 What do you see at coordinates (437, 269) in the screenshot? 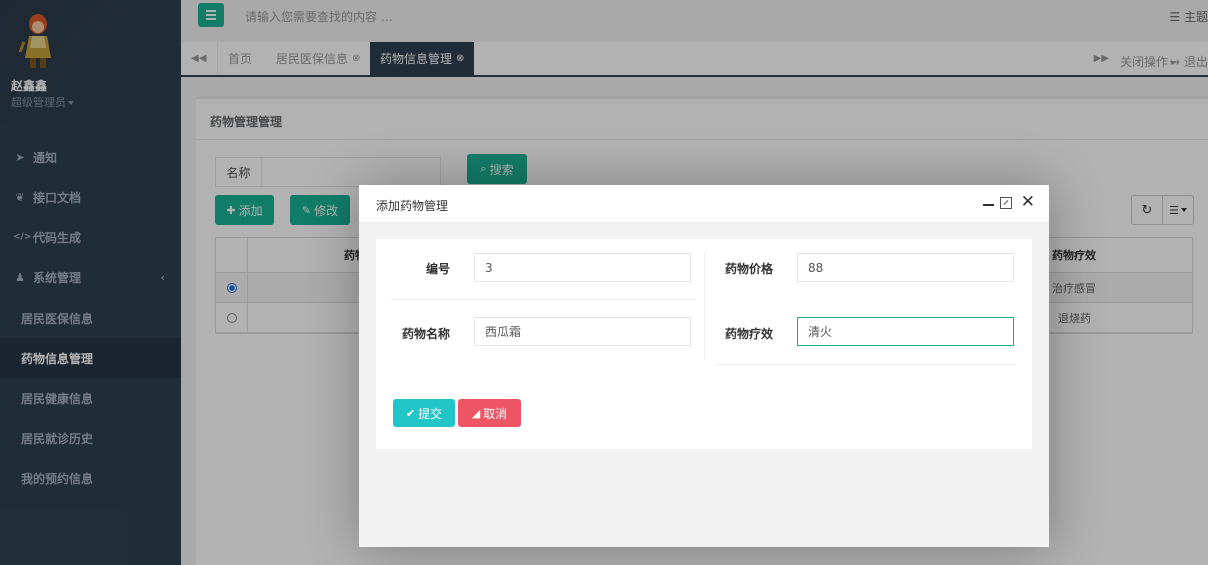
I see `id-label: 编号` at bounding box center [437, 269].